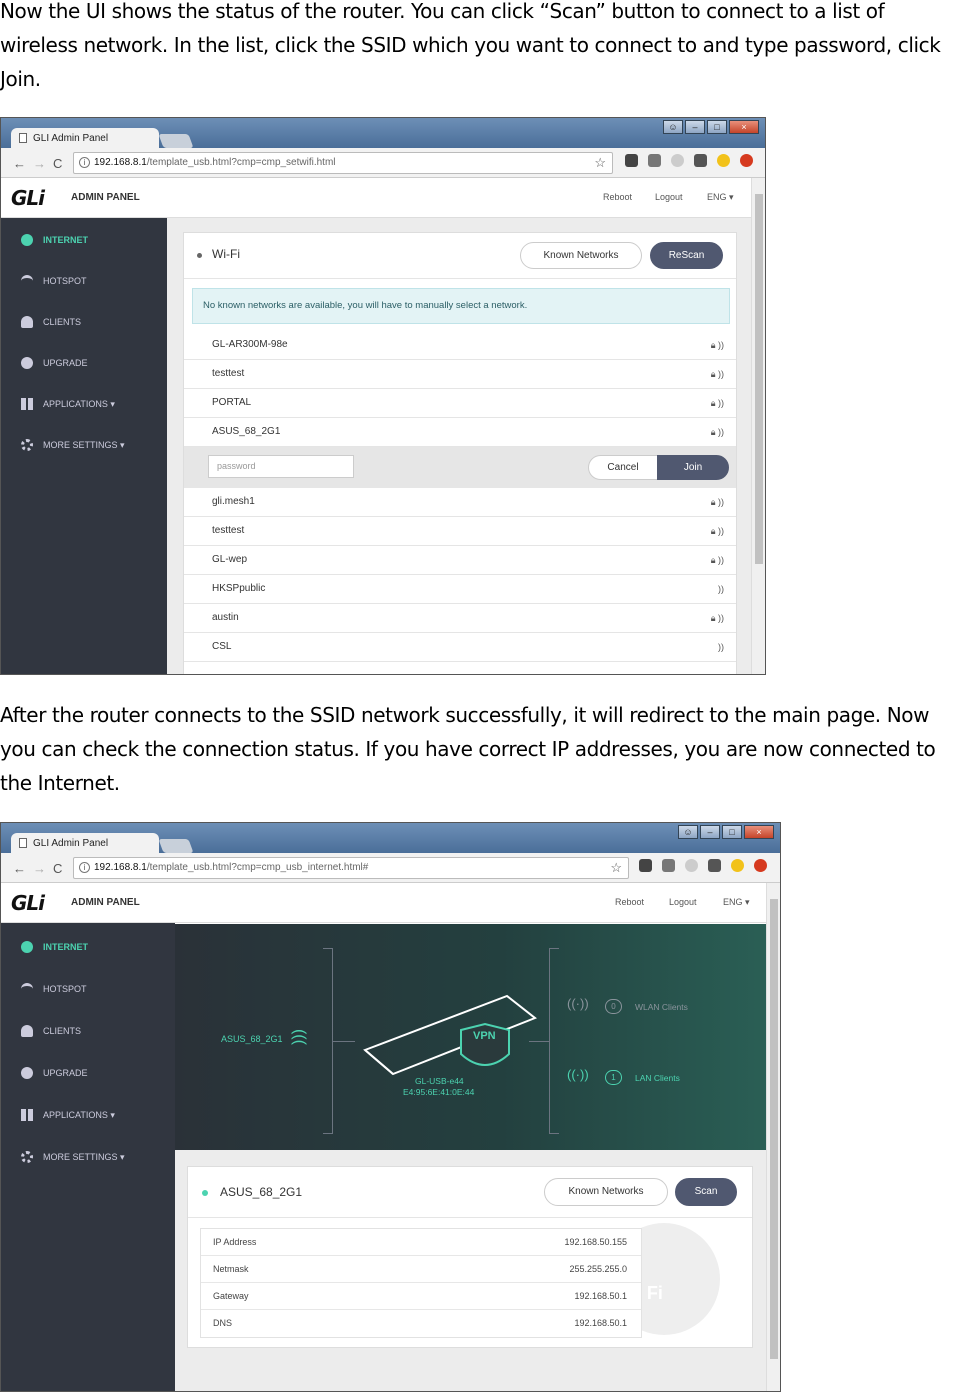  I want to click on network-row: gli.mesh1 🔒︎ )), so click(460, 502).